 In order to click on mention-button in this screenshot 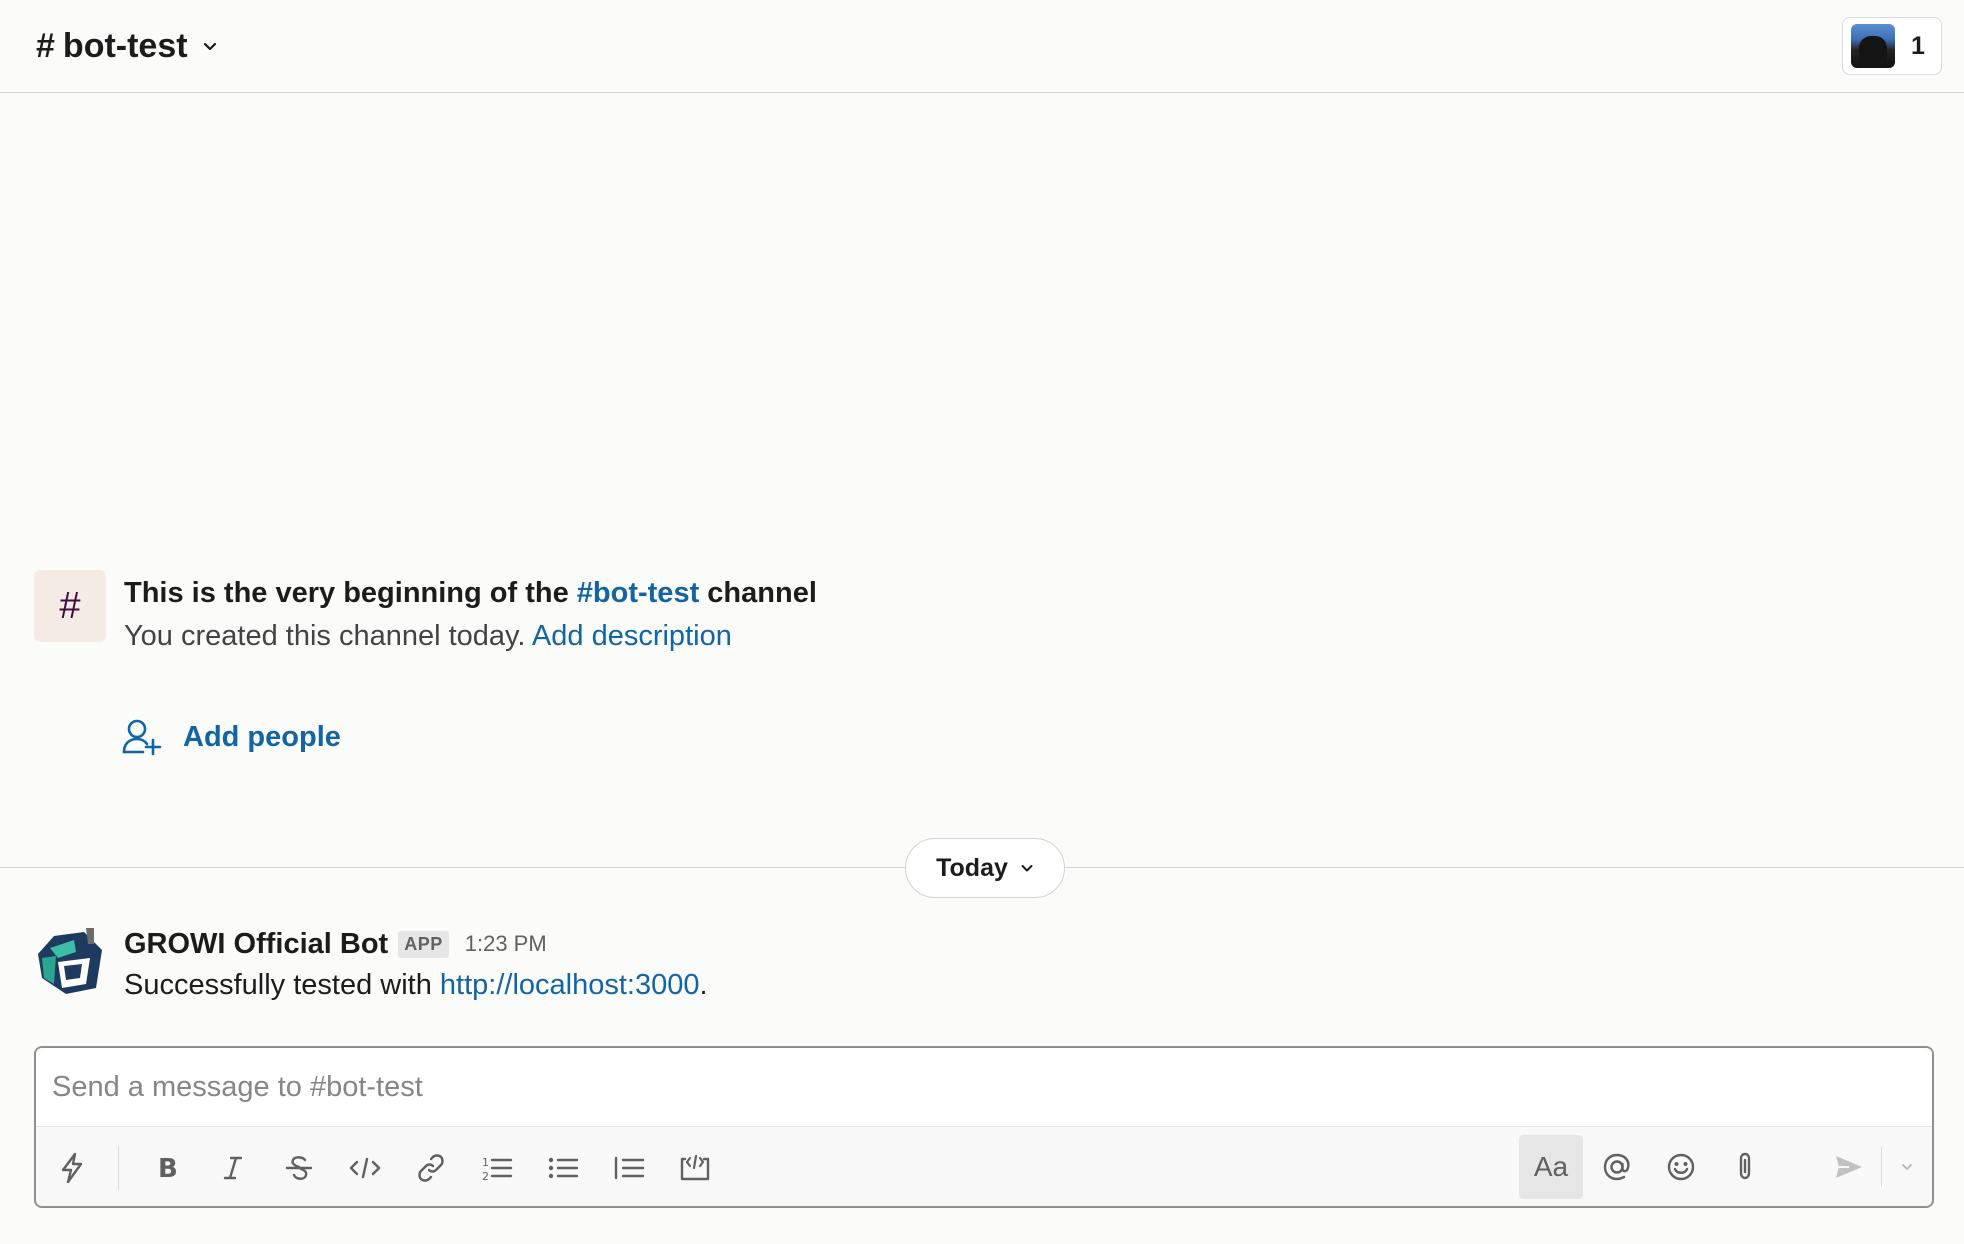, I will do `click(1617, 1167)`.